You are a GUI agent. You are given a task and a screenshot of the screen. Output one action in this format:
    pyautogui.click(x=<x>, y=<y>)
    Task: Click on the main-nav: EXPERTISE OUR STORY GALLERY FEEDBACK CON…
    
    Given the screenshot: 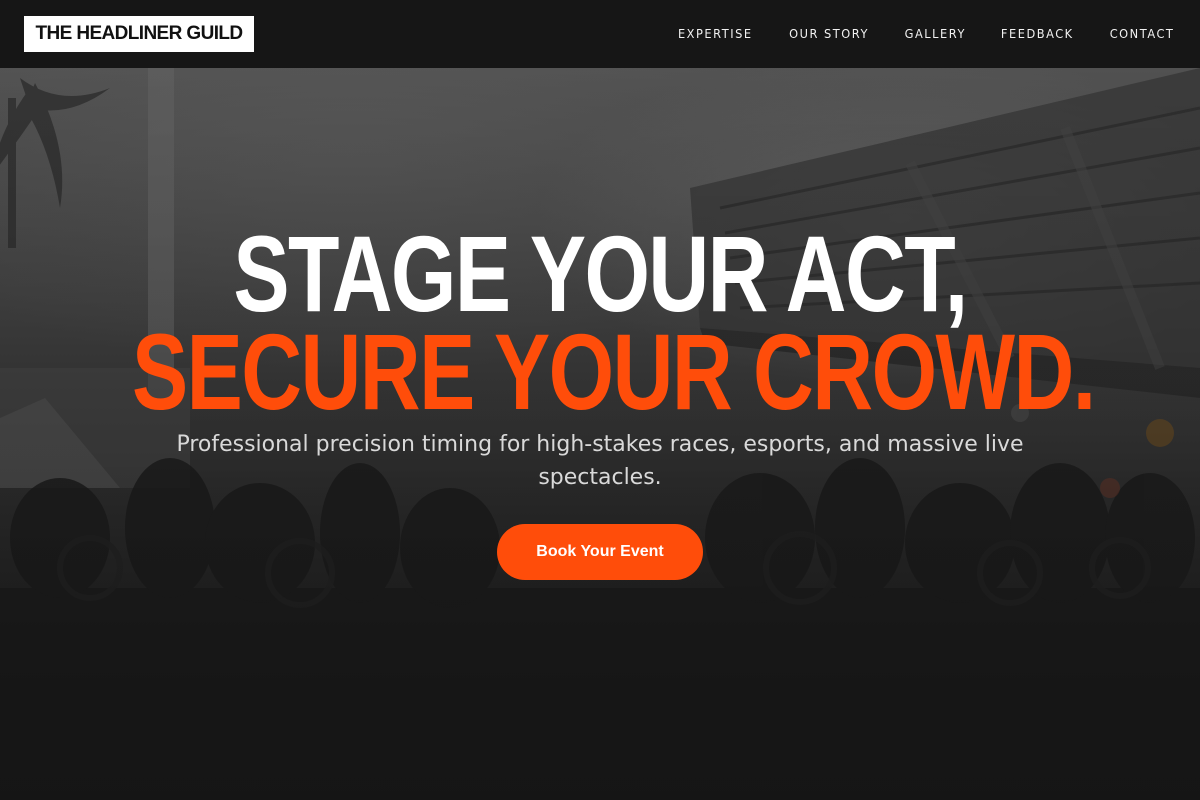 What is the action you would take?
    pyautogui.click(x=926, y=34)
    